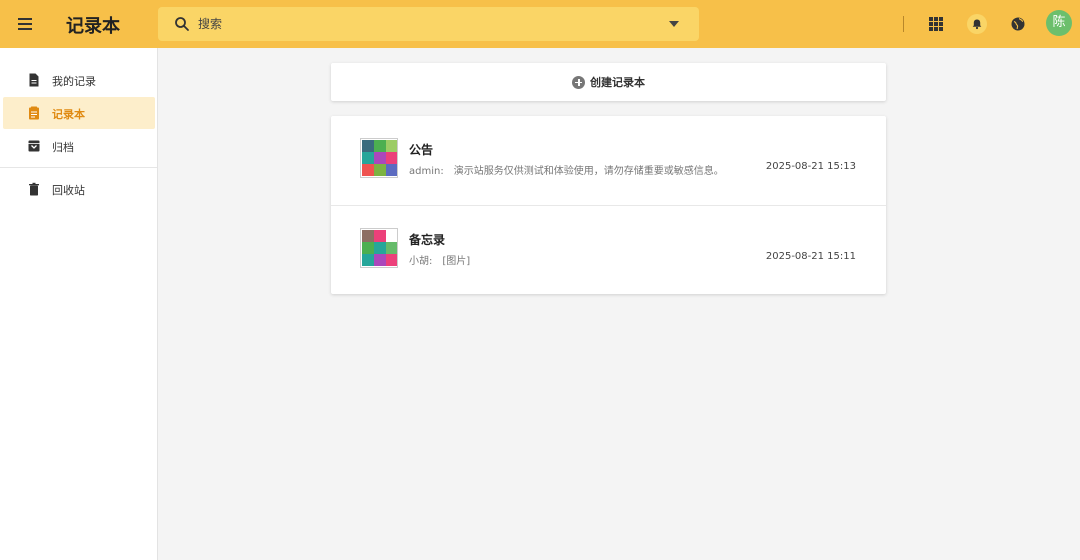 This screenshot has height=560, width=1080. Describe the element at coordinates (418, 24) in the screenshot. I see `search-input` at that location.